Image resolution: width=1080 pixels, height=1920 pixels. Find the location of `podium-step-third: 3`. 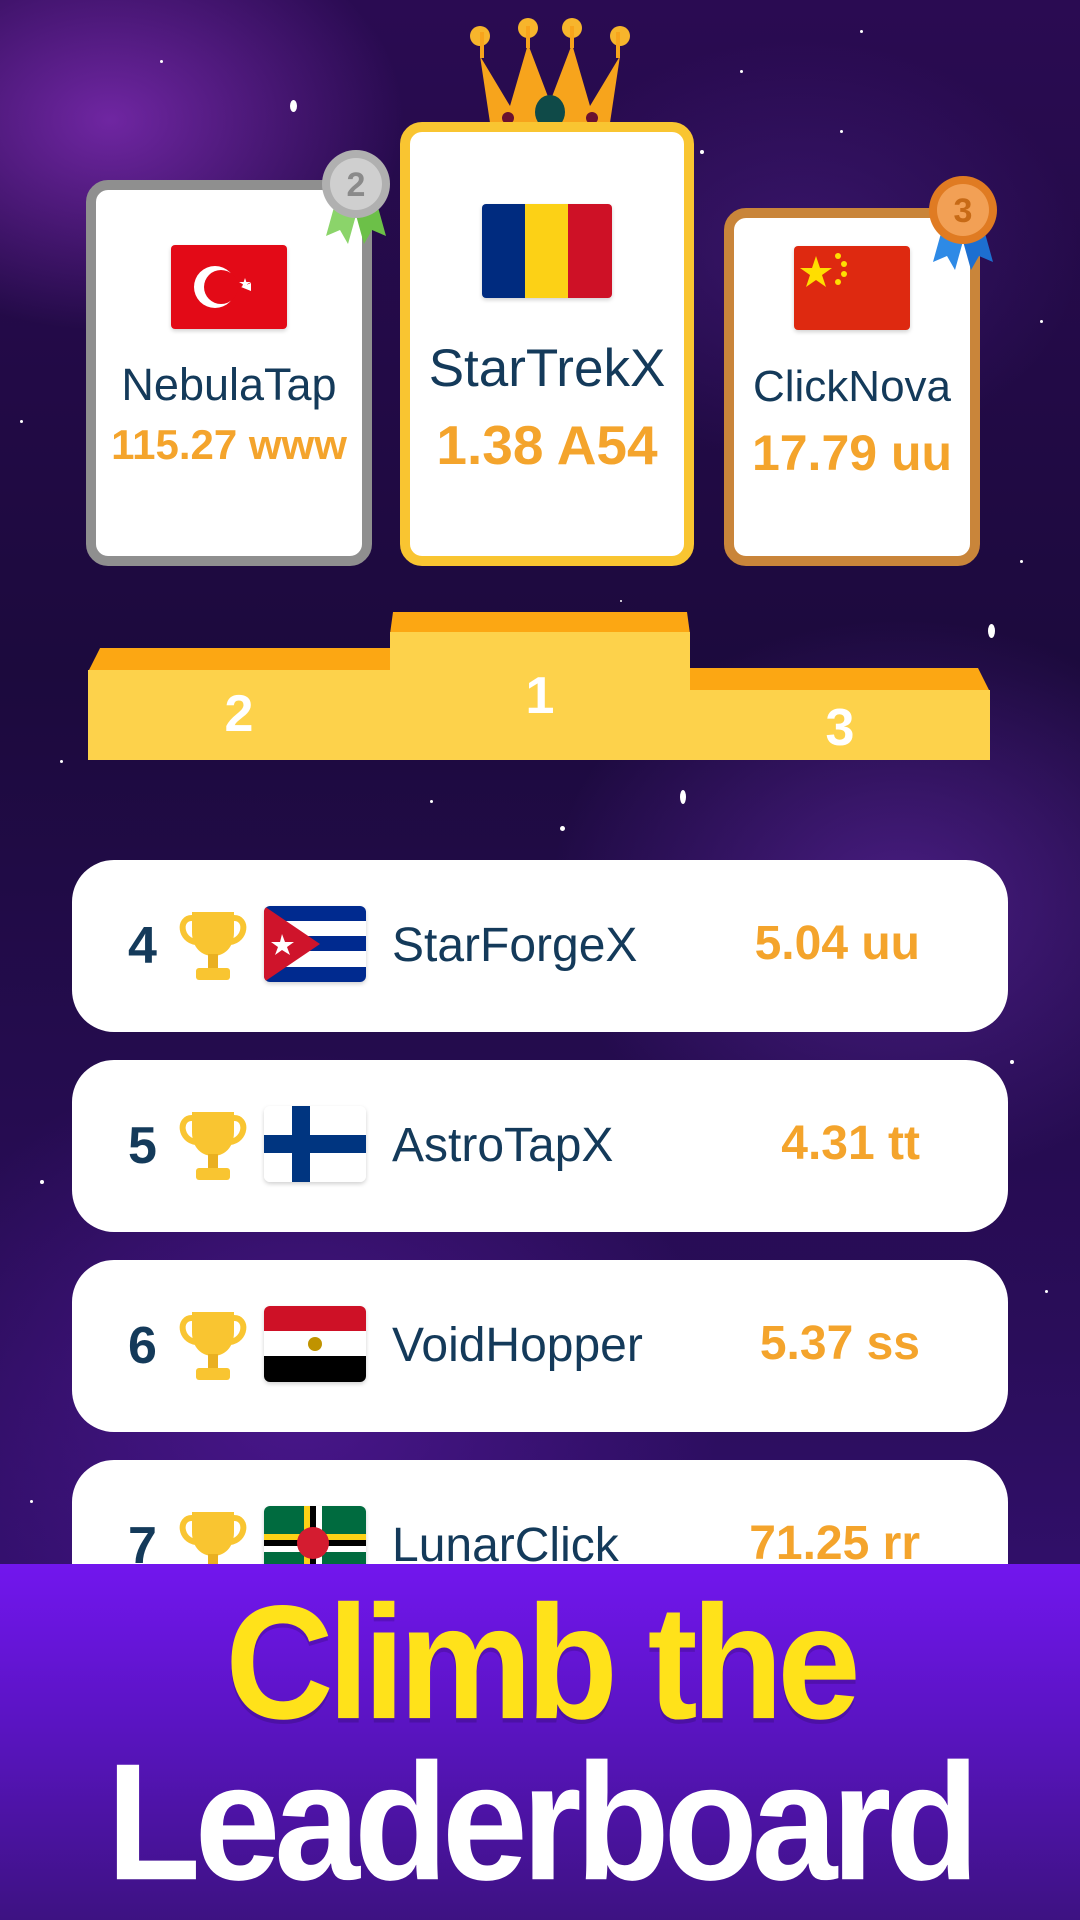

podium-step-third: 3 is located at coordinates (840, 725).